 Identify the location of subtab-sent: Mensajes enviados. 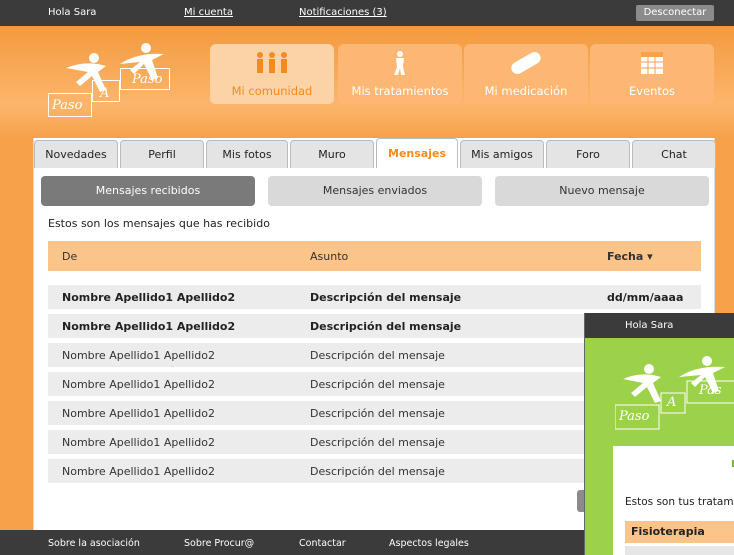
(375, 191).